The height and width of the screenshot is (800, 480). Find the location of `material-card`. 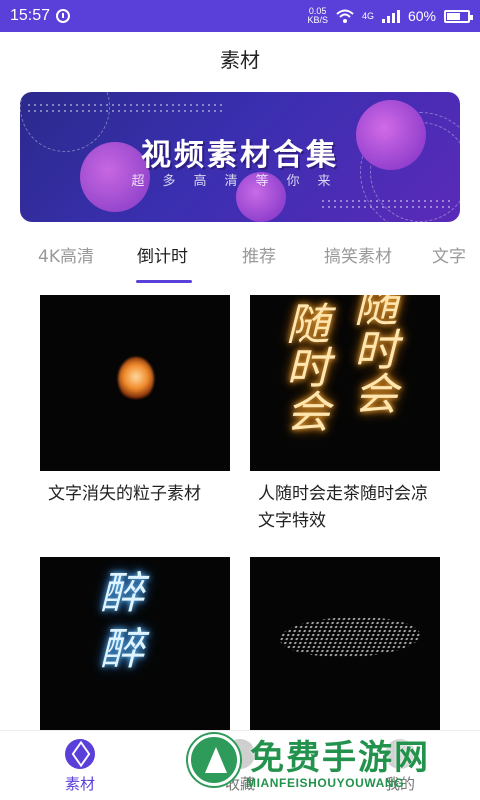

material-card is located at coordinates (345, 652).